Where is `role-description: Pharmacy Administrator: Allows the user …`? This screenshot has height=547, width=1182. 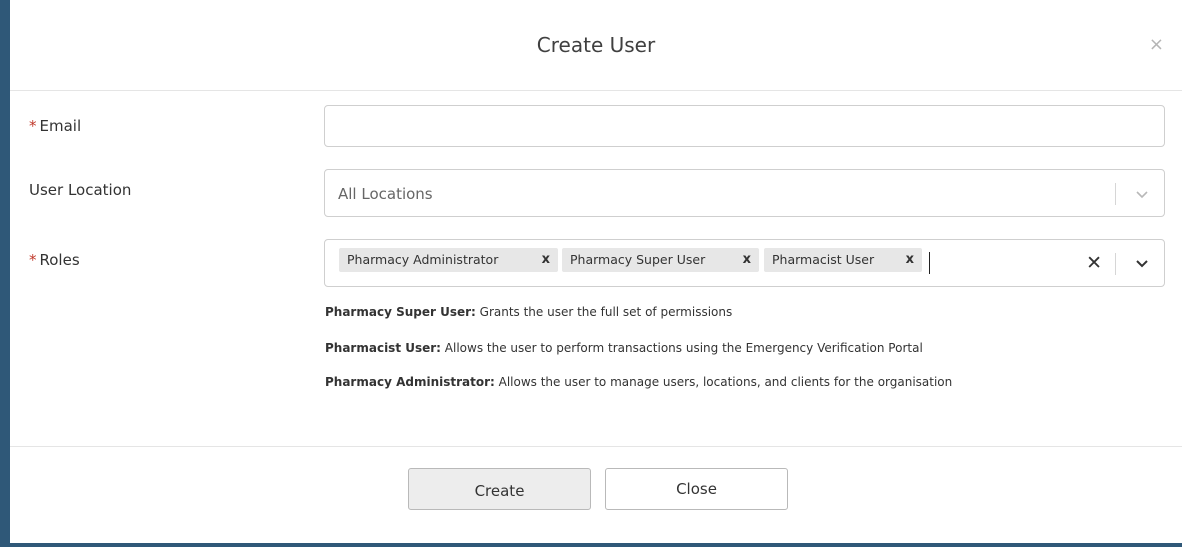 role-description: Pharmacy Administrator: Allows the user … is located at coordinates (638, 382).